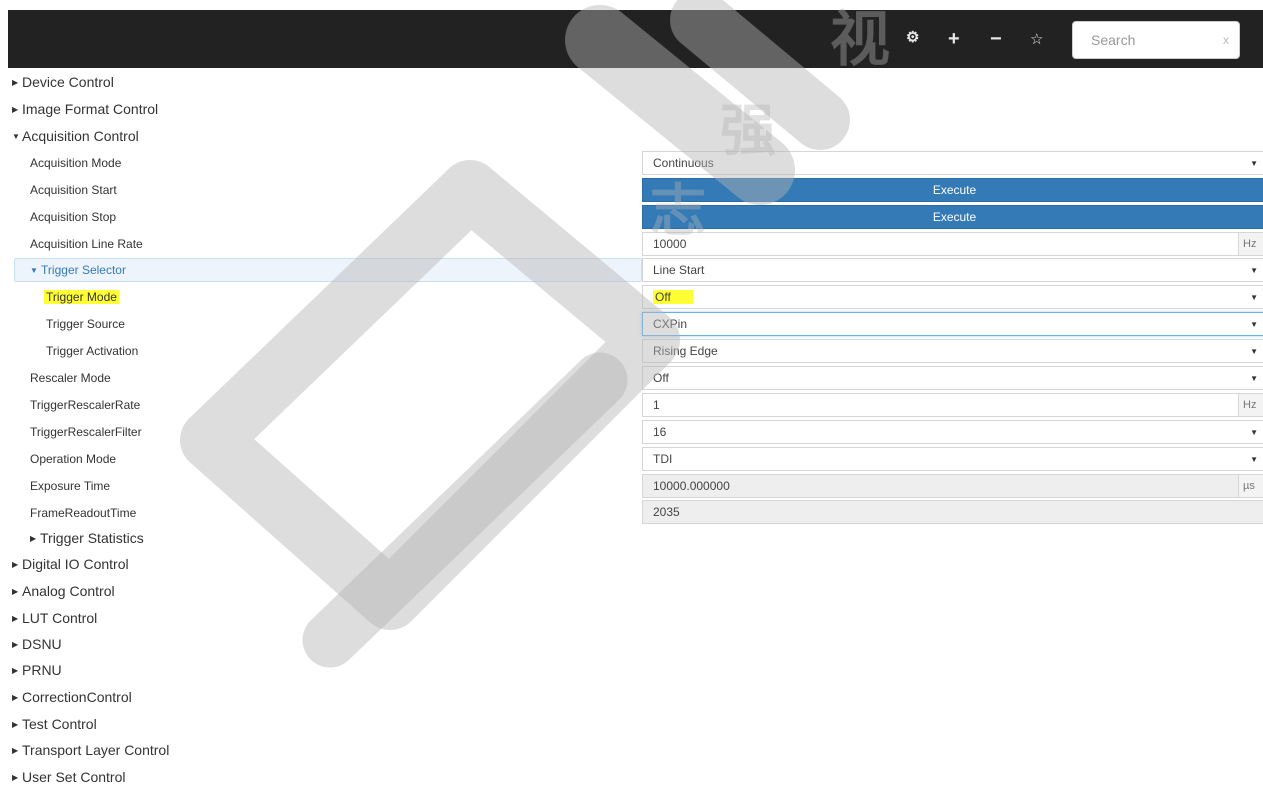  Describe the element at coordinates (86, 432) in the screenshot. I see `feature-label-trigger-rescaler-filter: TriggerRescalerFilter` at that location.